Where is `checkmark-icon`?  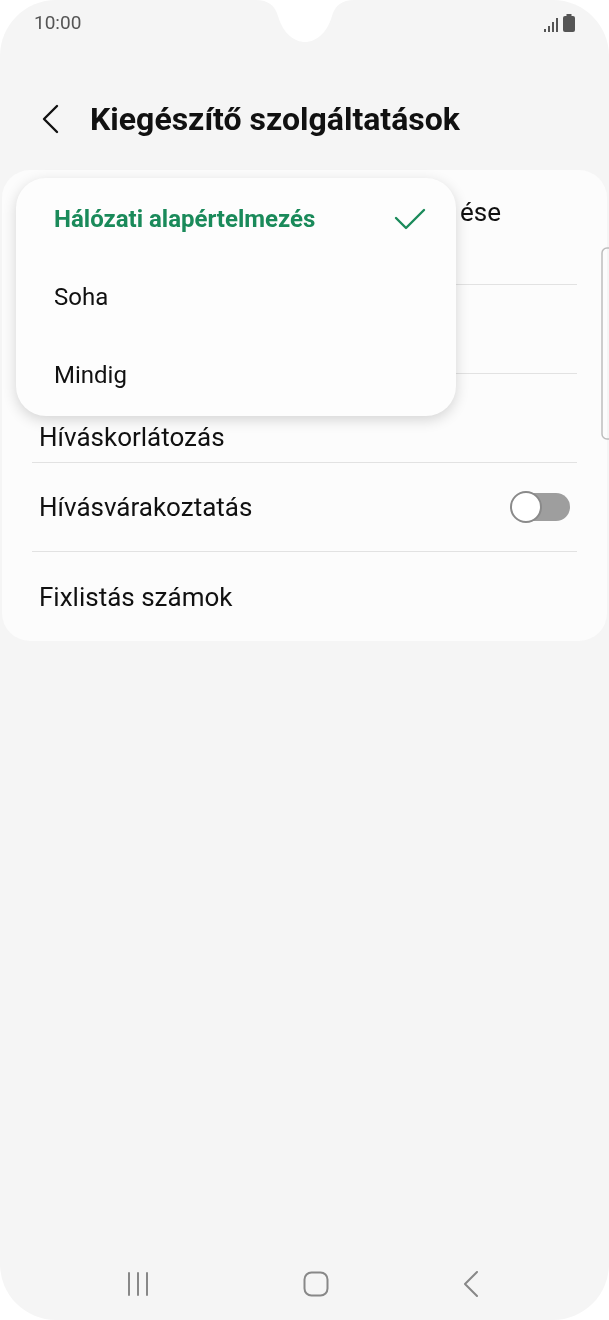 checkmark-icon is located at coordinates (410, 219).